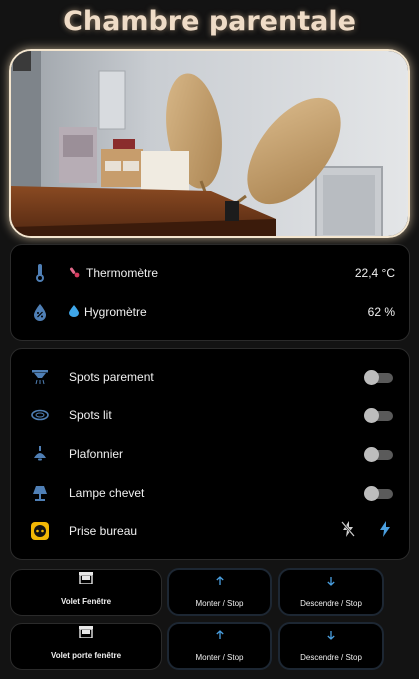  Describe the element at coordinates (40, 273) in the screenshot. I see `thermometer-icon` at that location.